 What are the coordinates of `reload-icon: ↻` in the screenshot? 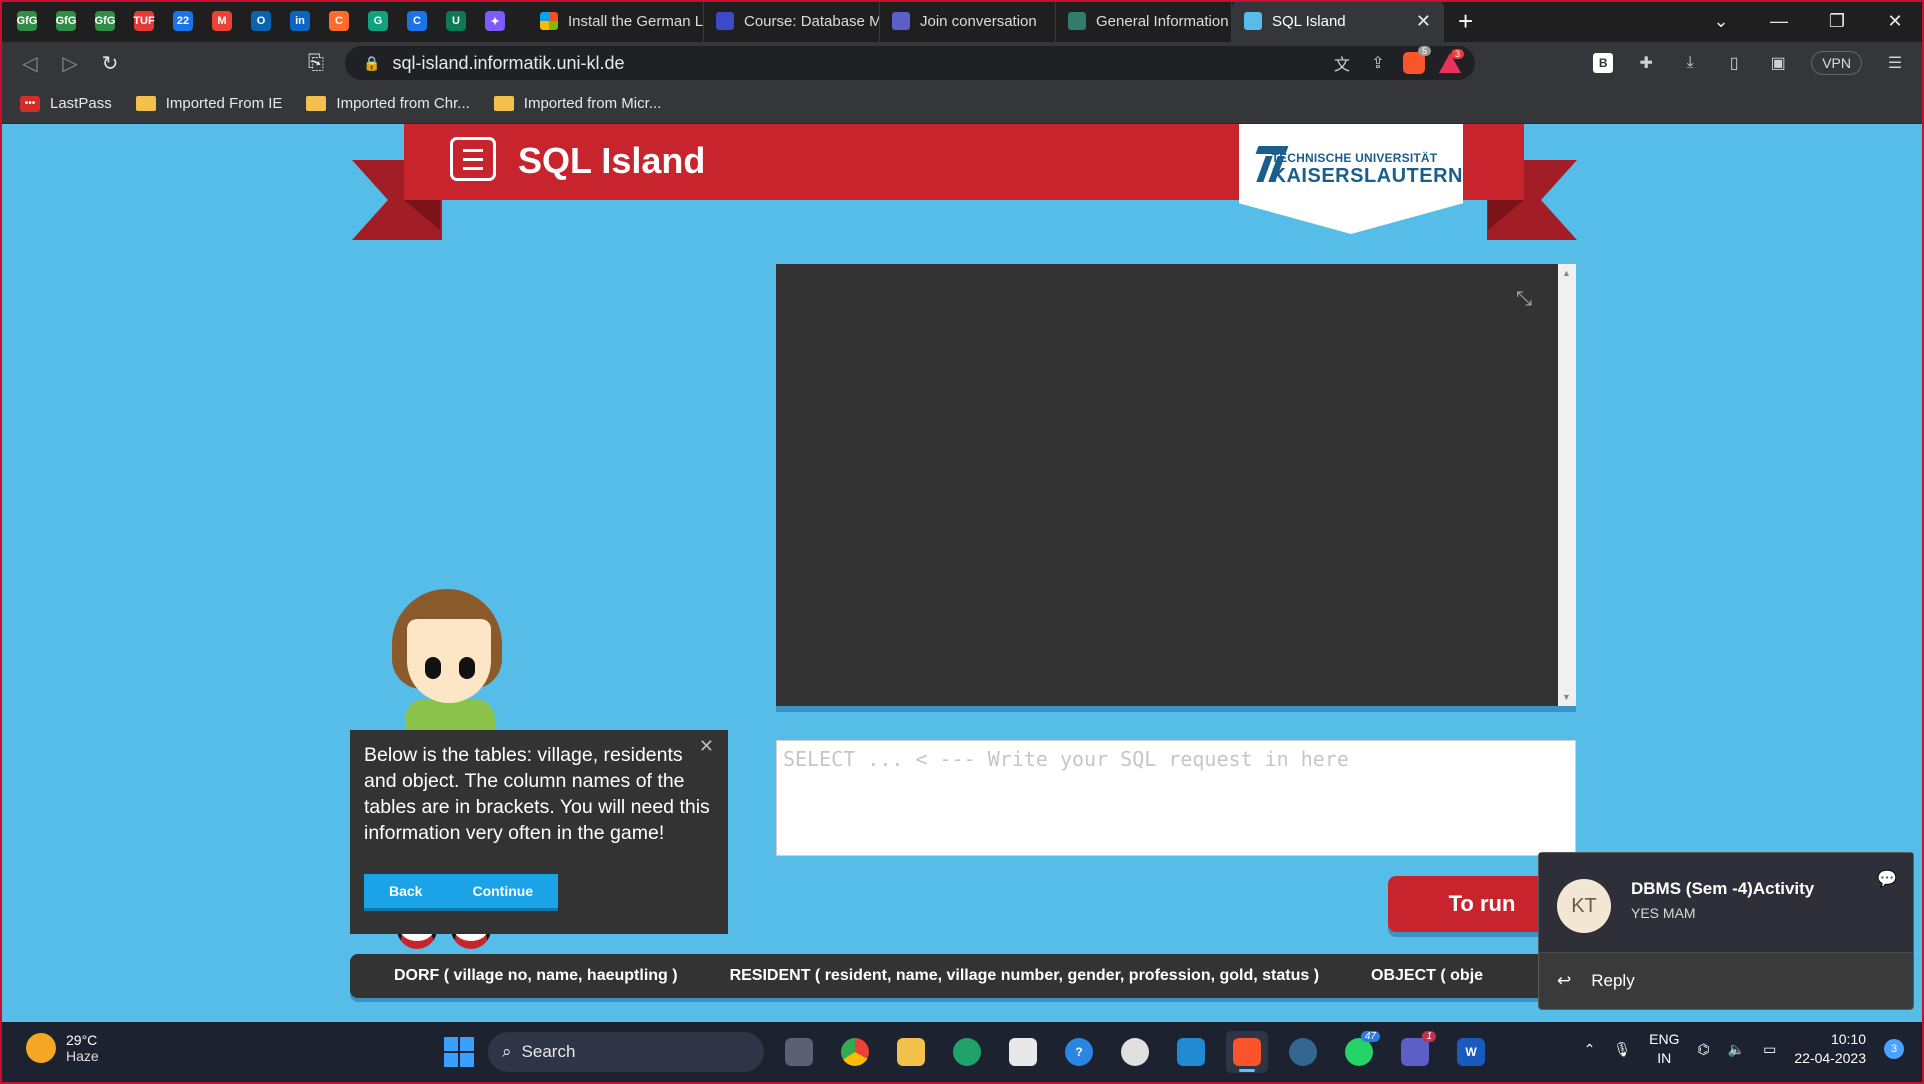 It's located at (110, 63).